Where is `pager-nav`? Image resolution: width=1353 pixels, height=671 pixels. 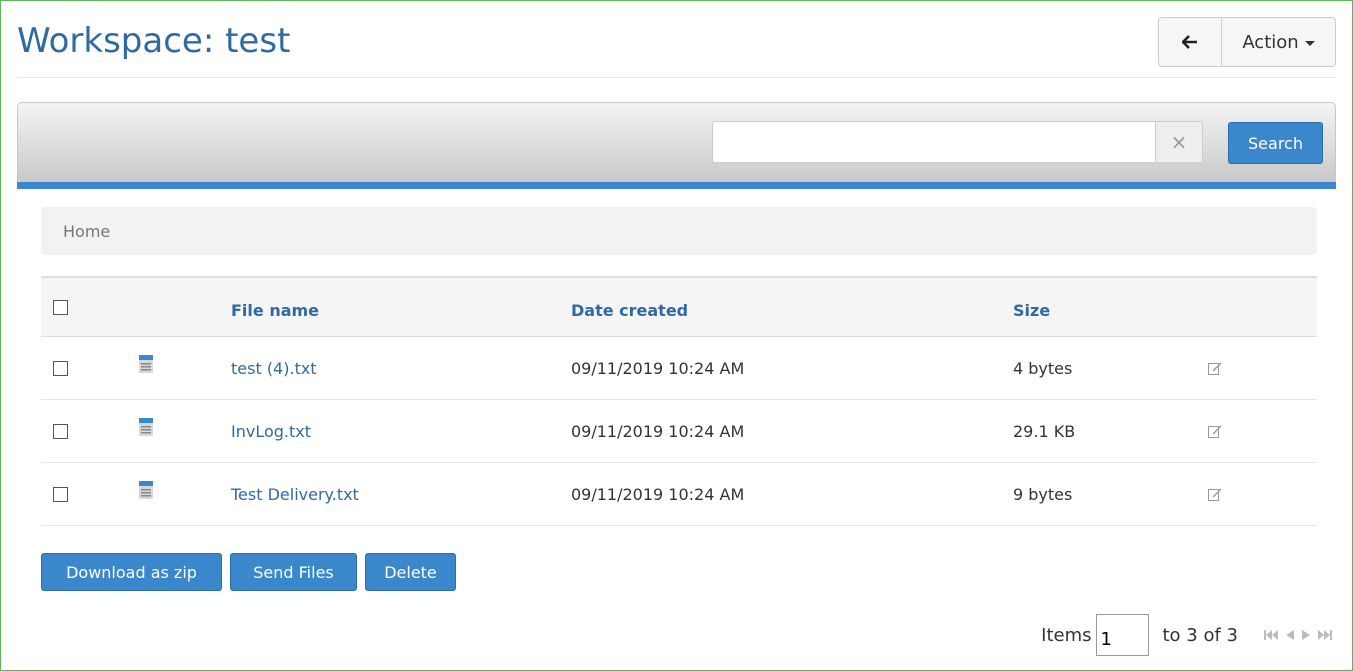 pager-nav is located at coordinates (1298, 635).